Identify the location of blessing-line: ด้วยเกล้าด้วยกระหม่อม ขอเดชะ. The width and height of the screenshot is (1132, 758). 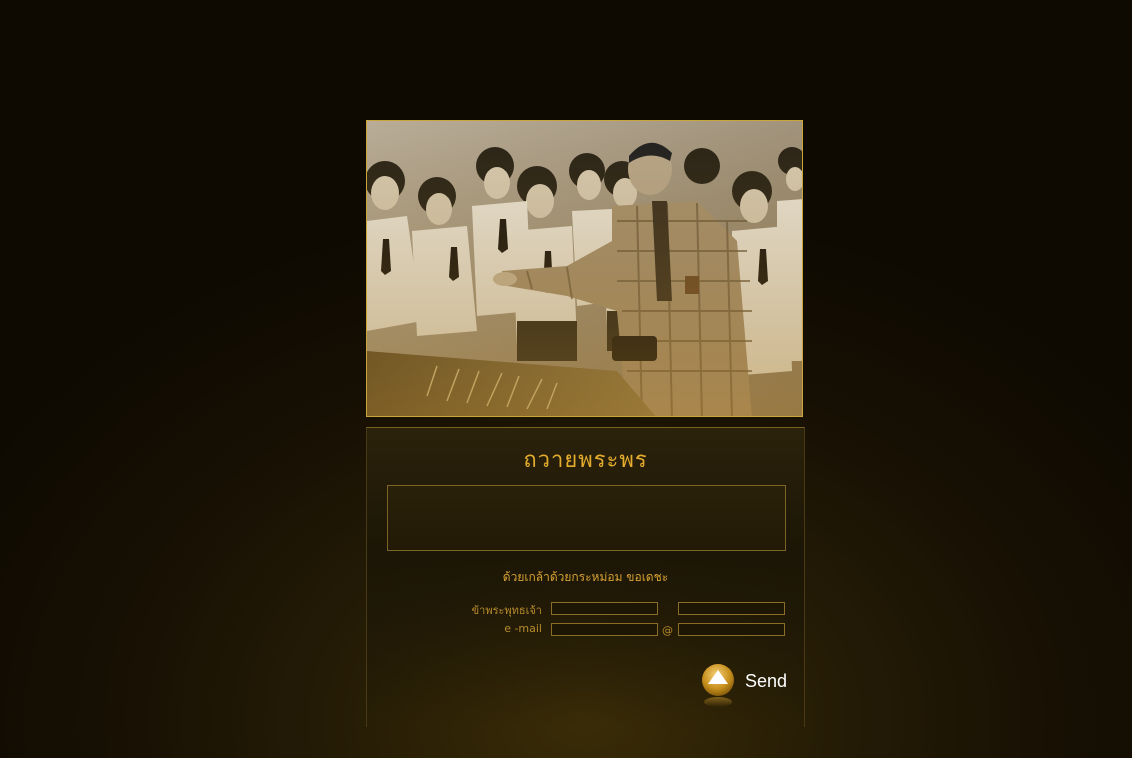
(585, 577).